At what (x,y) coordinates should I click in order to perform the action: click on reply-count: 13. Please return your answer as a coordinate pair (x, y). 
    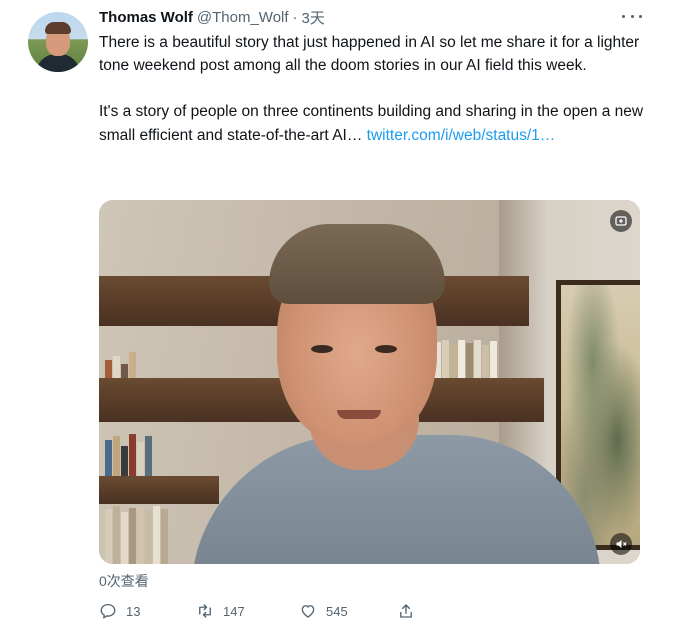
    Looking at the image, I should click on (133, 611).